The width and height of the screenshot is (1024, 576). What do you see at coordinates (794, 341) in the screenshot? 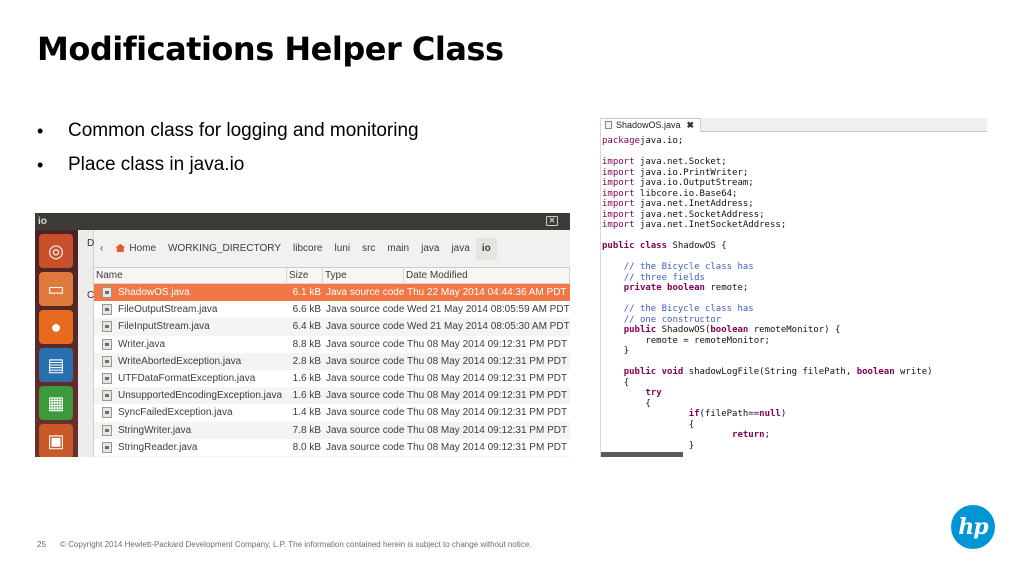
I see `code-line: remote = remoteMonitor;` at bounding box center [794, 341].